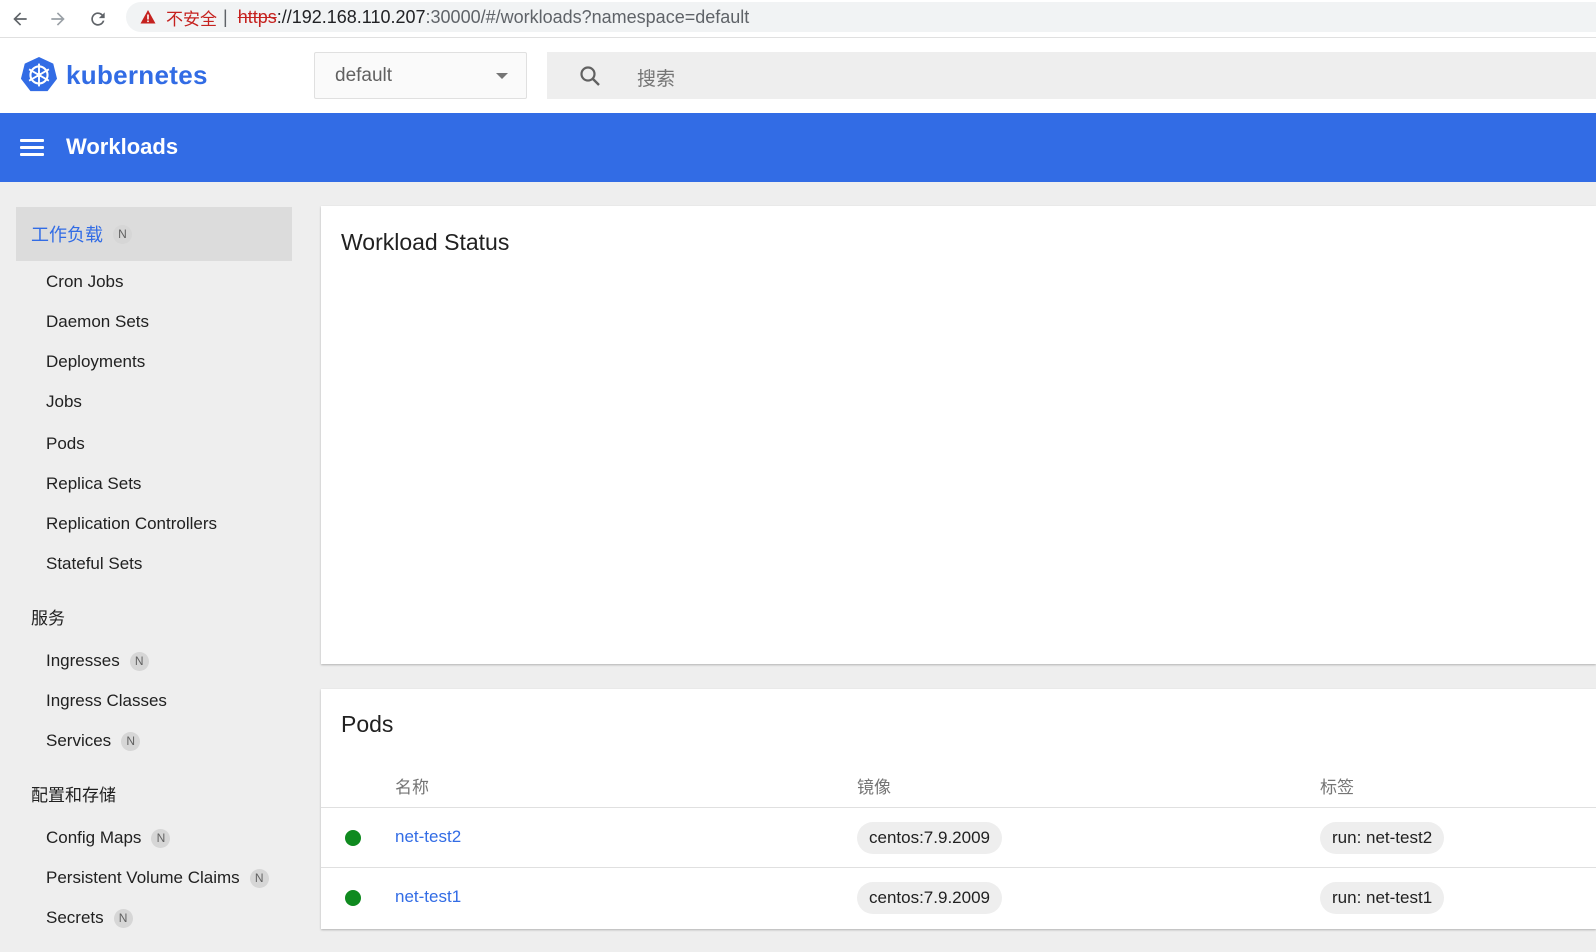 The height and width of the screenshot is (952, 1596). I want to click on sidebar-item-secrets: Secrets N, so click(89, 918).